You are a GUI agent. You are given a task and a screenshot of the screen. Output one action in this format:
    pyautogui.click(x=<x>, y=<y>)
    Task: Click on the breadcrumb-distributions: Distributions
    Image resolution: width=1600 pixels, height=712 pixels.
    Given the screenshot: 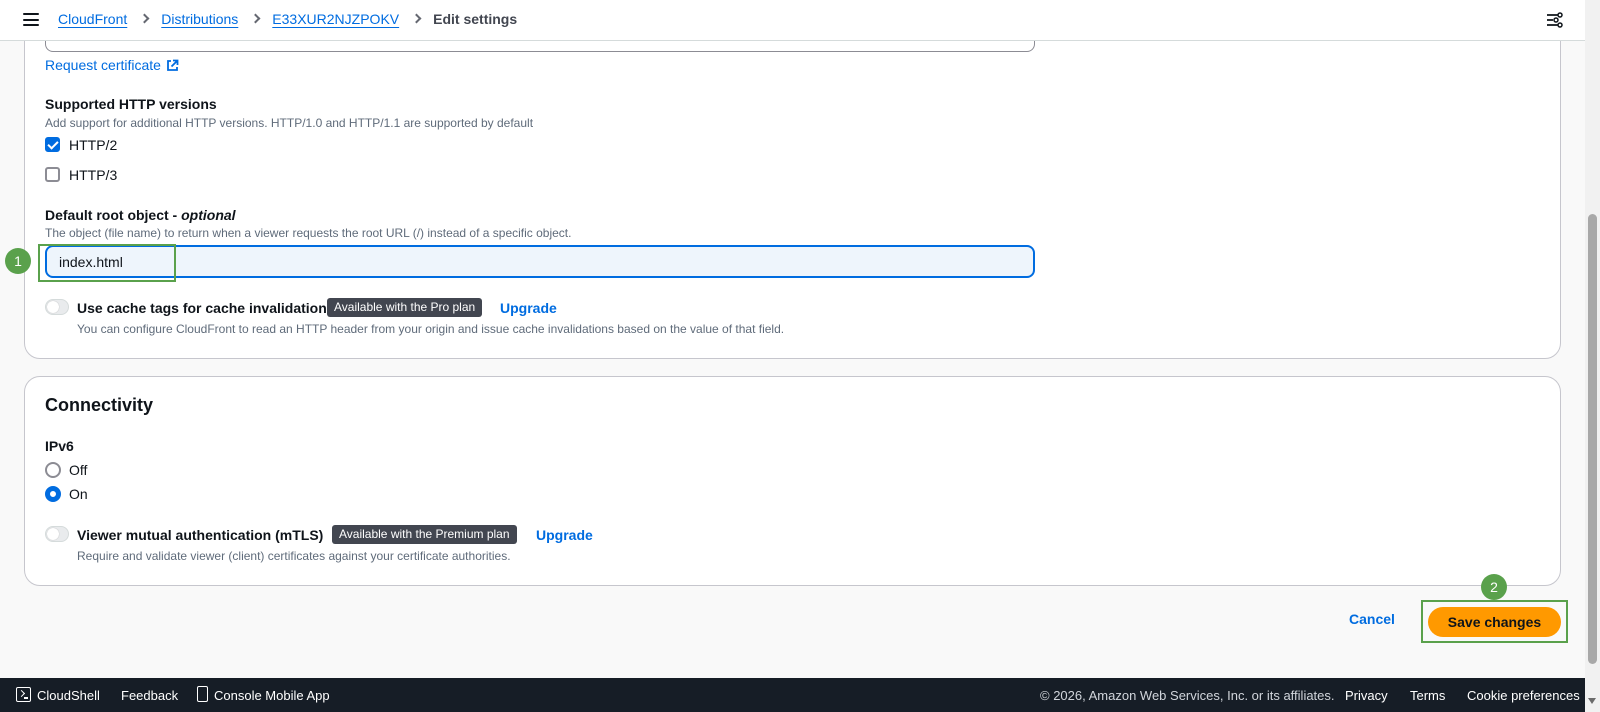 What is the action you would take?
    pyautogui.click(x=199, y=19)
    